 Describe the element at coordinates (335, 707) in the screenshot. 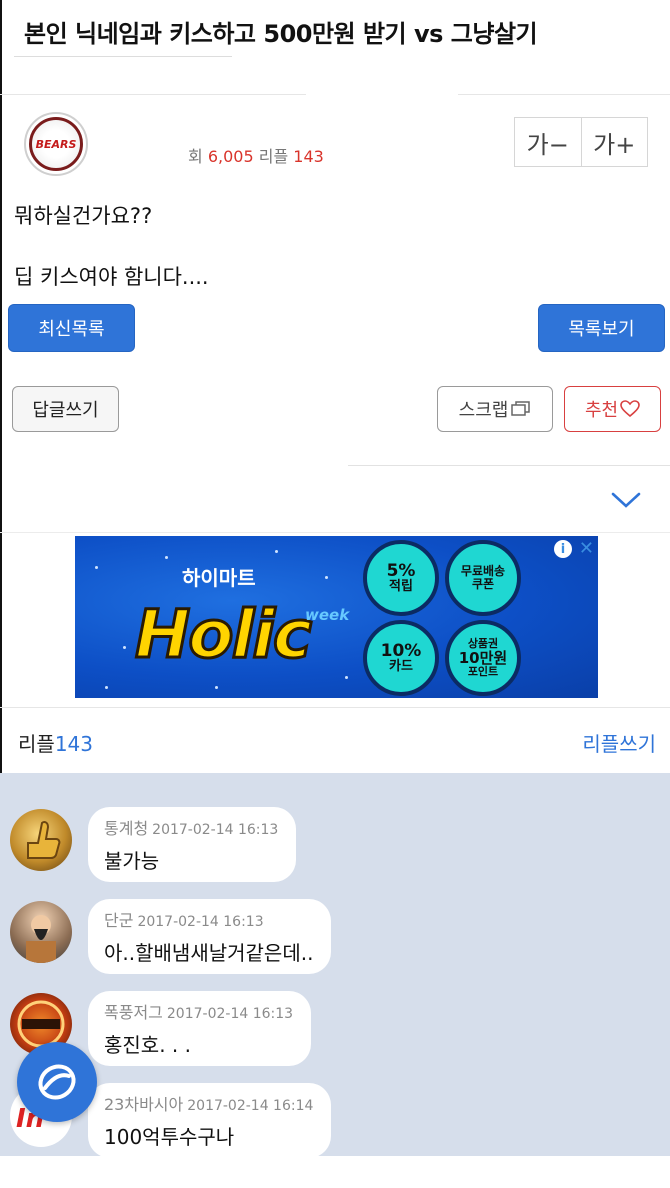

I see `ad-bottom-divider` at that location.